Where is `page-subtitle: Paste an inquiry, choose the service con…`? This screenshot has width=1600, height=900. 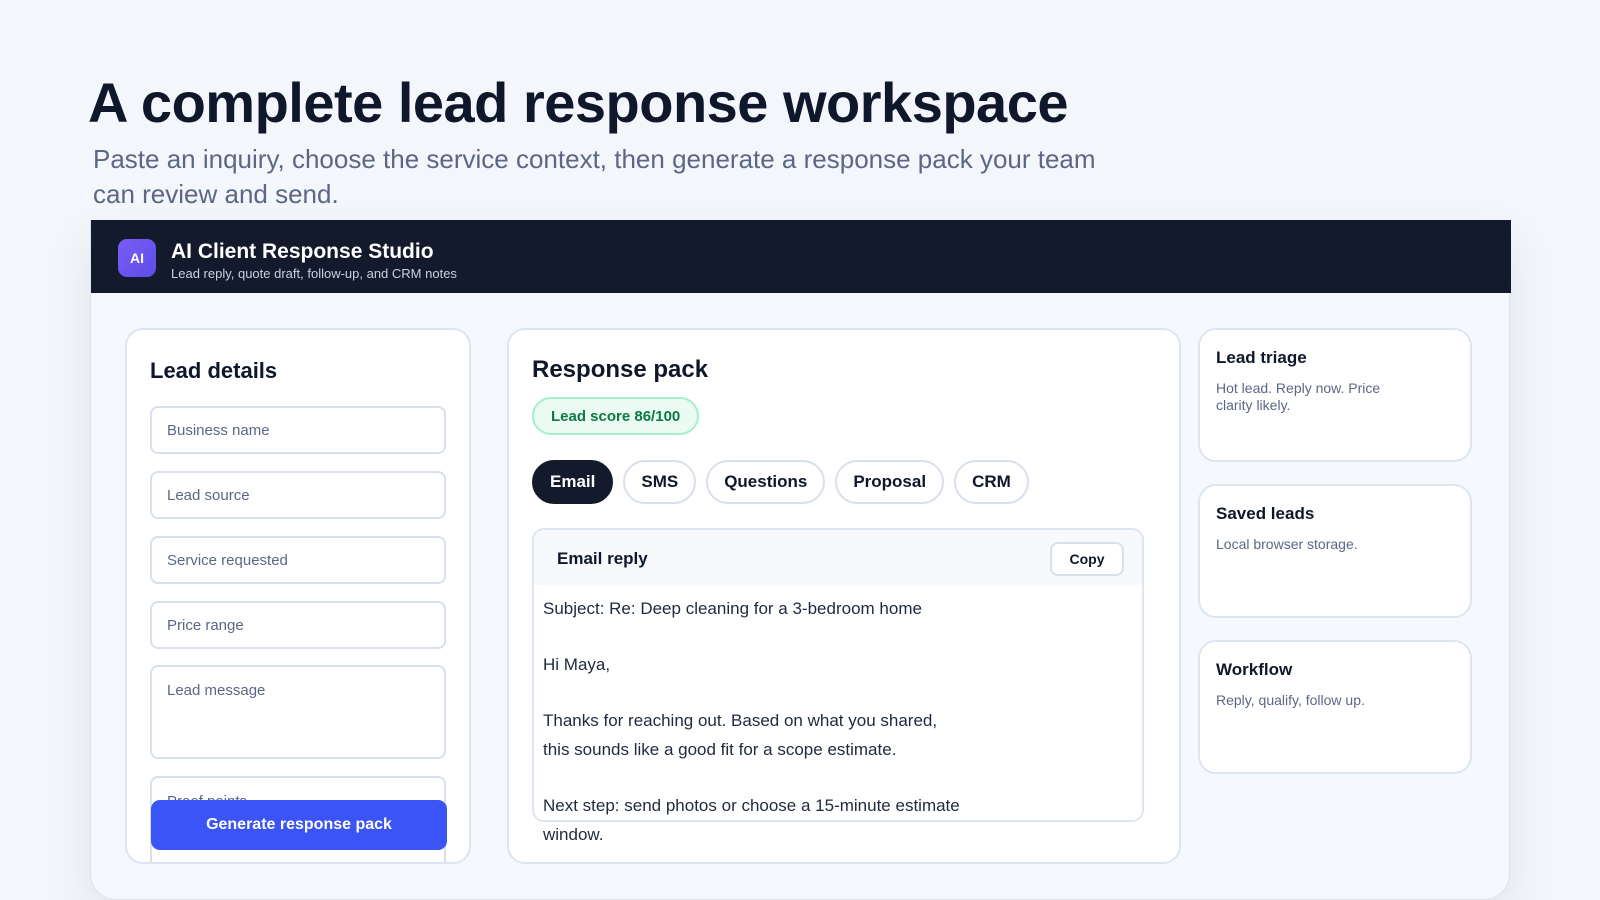 page-subtitle: Paste an inquiry, choose the service con… is located at coordinates (594, 176).